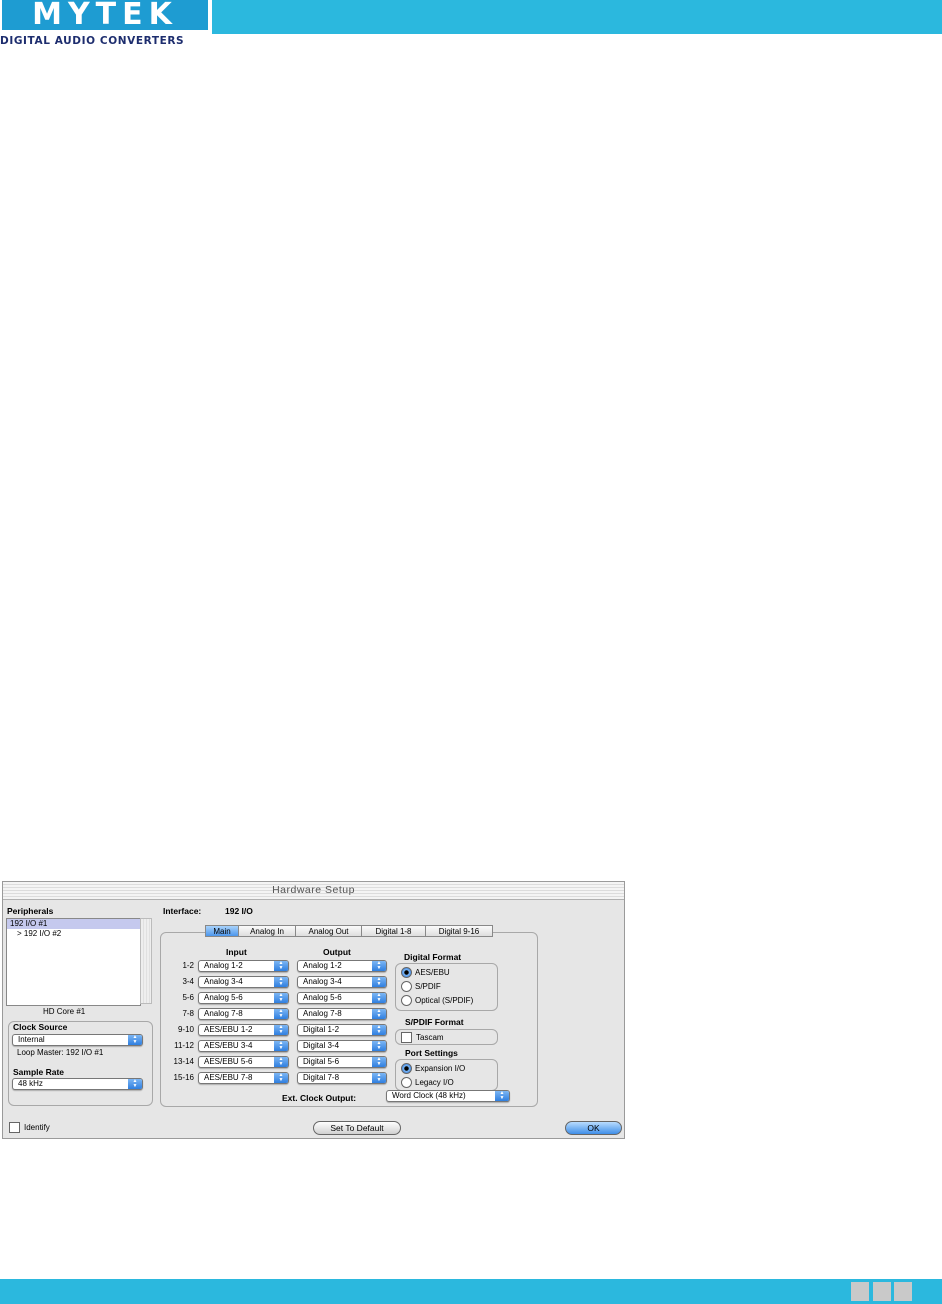 This screenshot has height=1304, width=942. Describe the element at coordinates (267, 931) in the screenshot. I see `tab-analog-in: Analog In` at that location.